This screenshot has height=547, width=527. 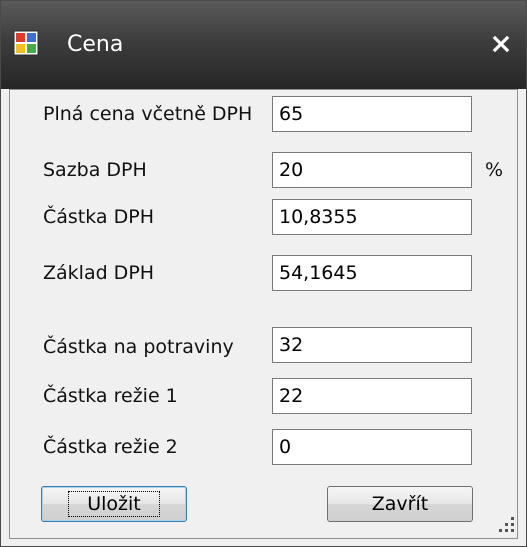 I want to click on percent-unit: %, so click(x=494, y=170).